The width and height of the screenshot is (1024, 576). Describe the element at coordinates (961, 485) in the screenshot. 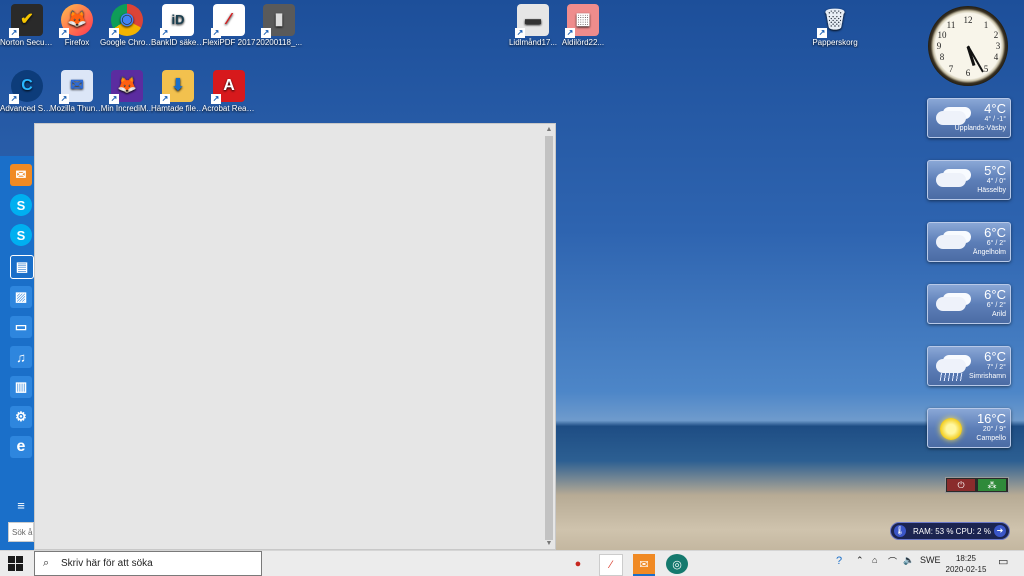

I see `power-icon: ⏻` at that location.